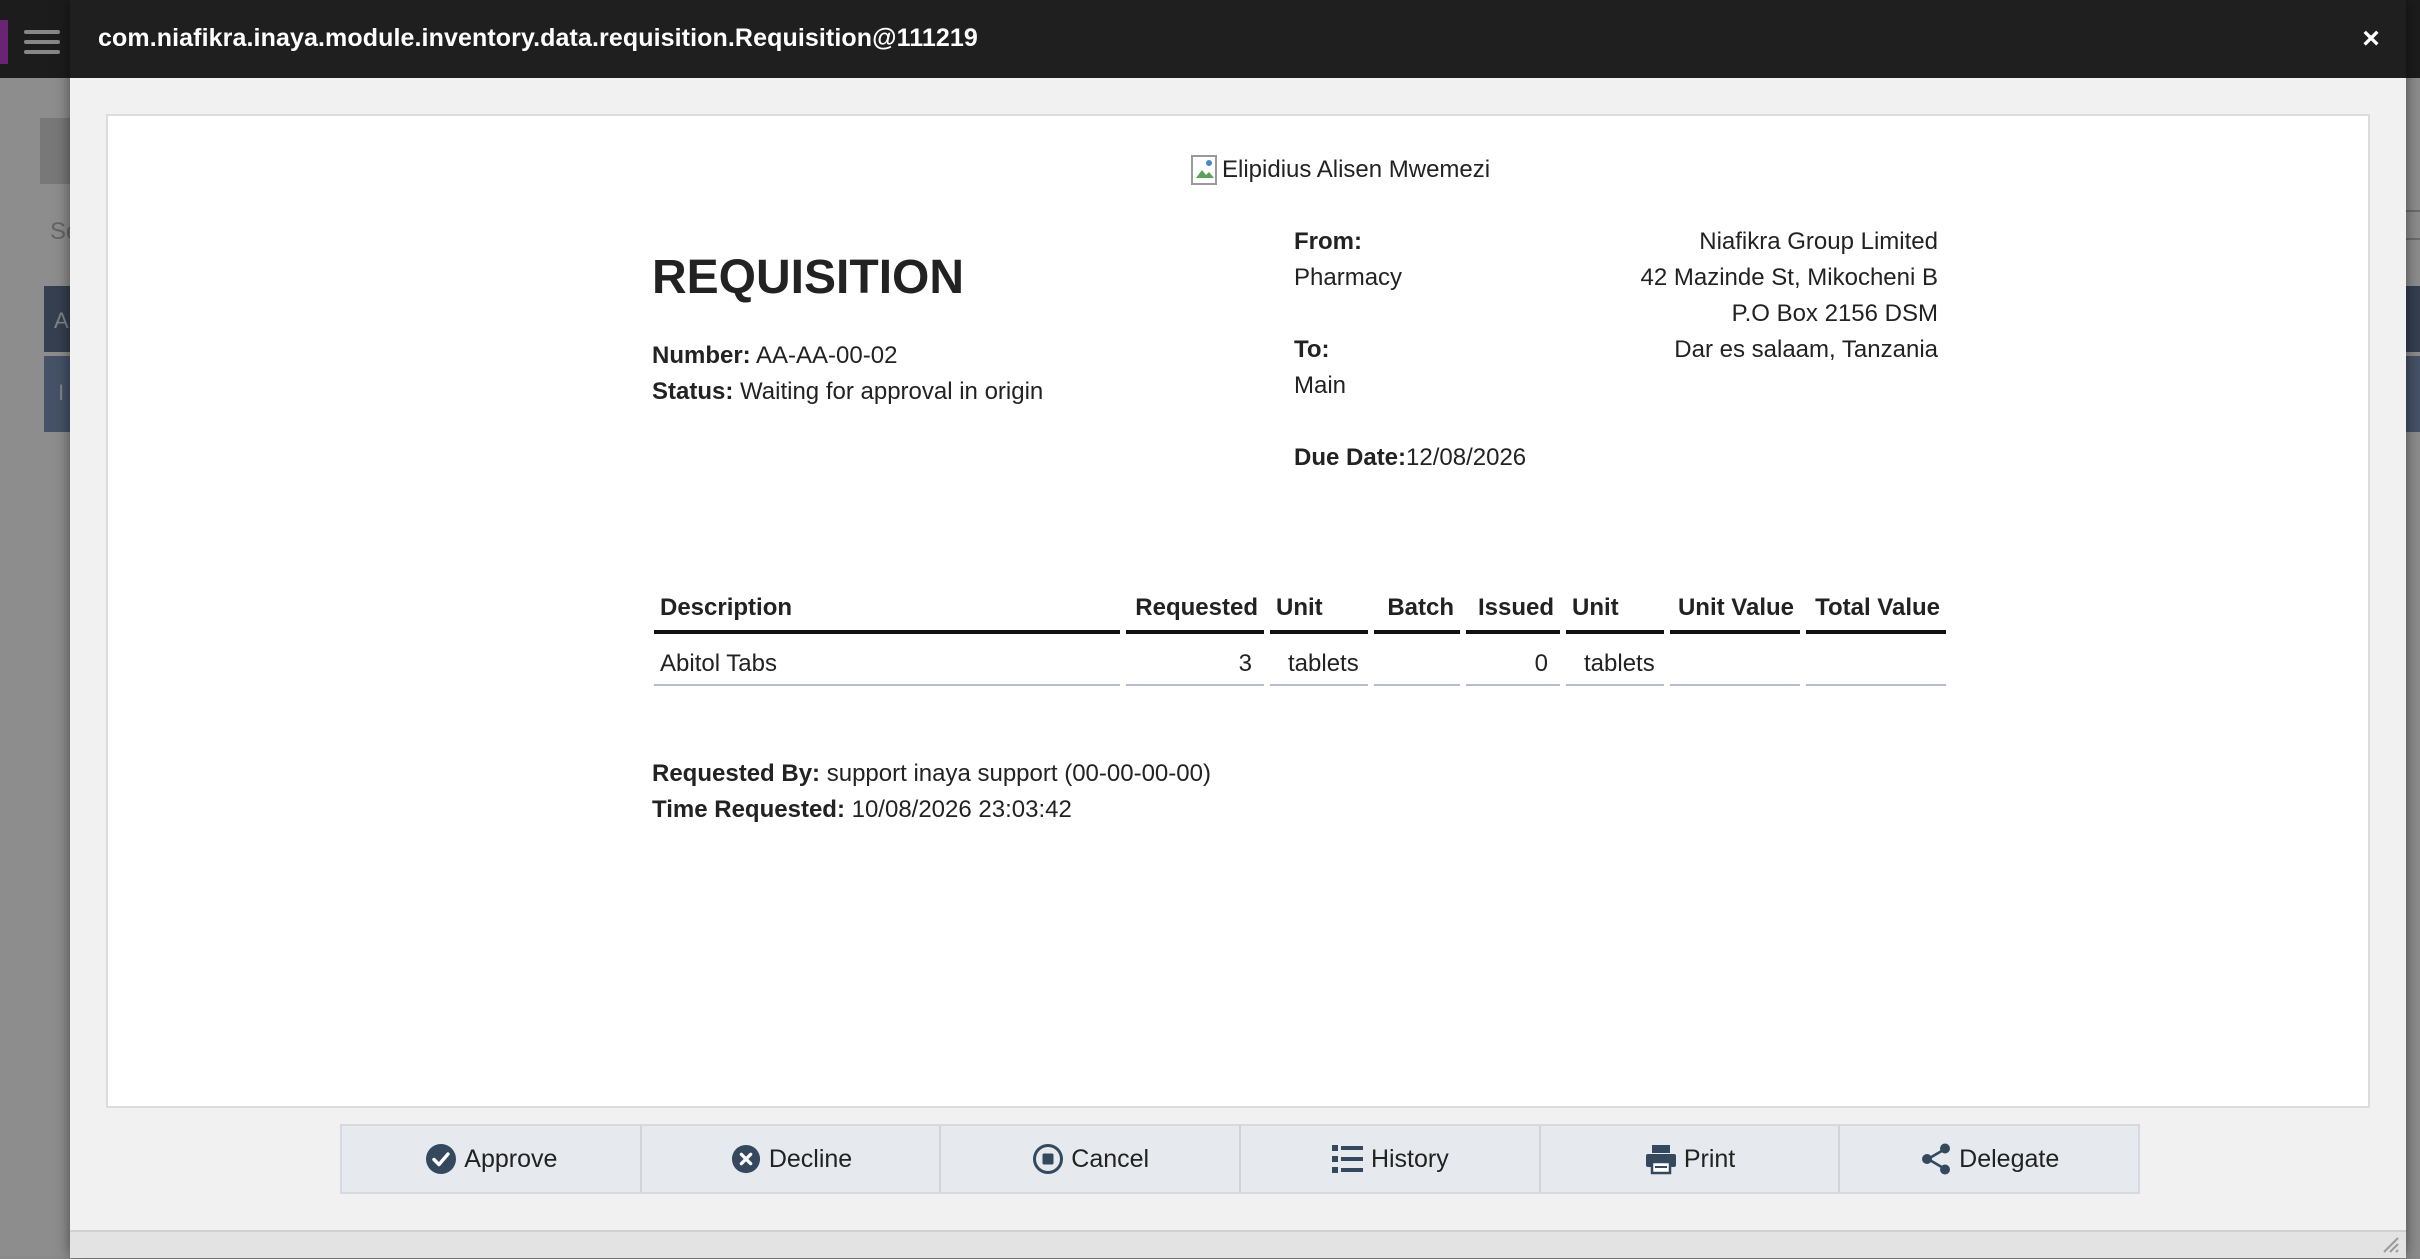 The width and height of the screenshot is (2420, 1259). Describe the element at coordinates (961, 809) in the screenshot. I see `time-requested-value: 10/08/2026 23:03:42` at that location.